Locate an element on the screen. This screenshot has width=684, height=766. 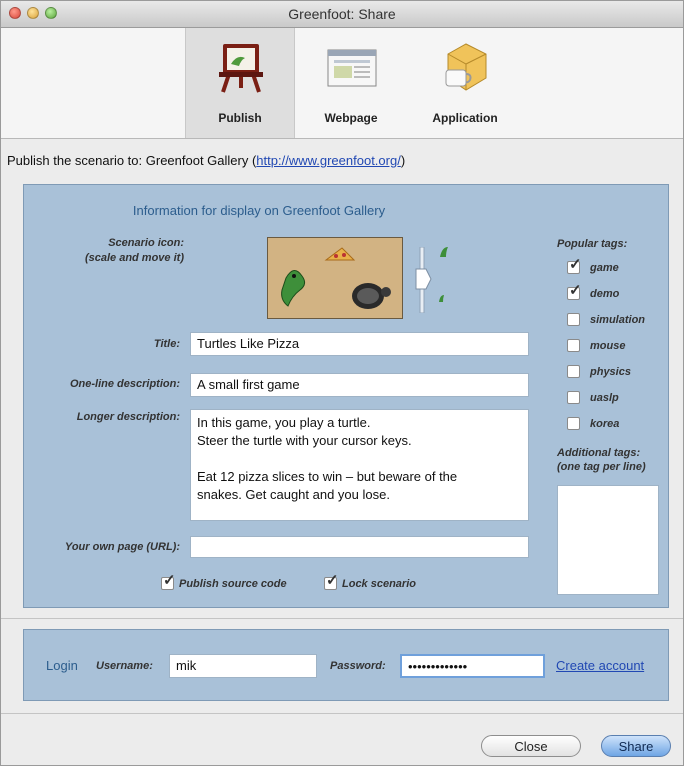
tab-application: Application is located at coordinates (465, 83).